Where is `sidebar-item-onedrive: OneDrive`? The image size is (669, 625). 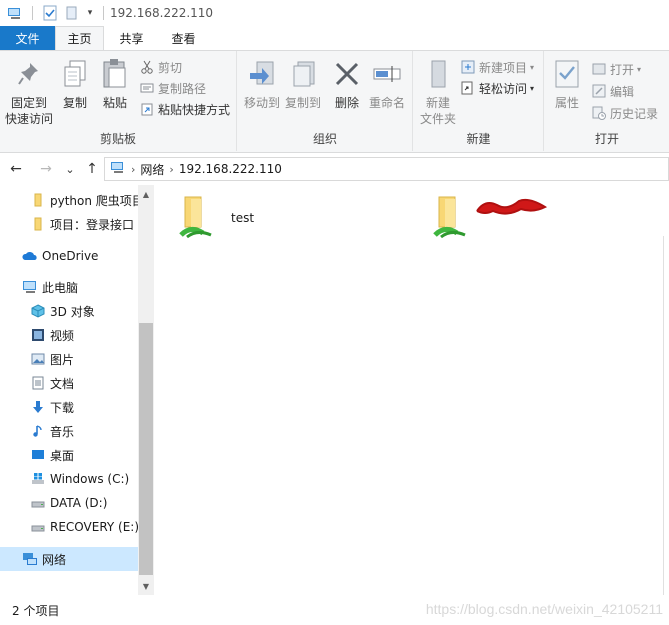 sidebar-item-onedrive: OneDrive is located at coordinates (69, 256).